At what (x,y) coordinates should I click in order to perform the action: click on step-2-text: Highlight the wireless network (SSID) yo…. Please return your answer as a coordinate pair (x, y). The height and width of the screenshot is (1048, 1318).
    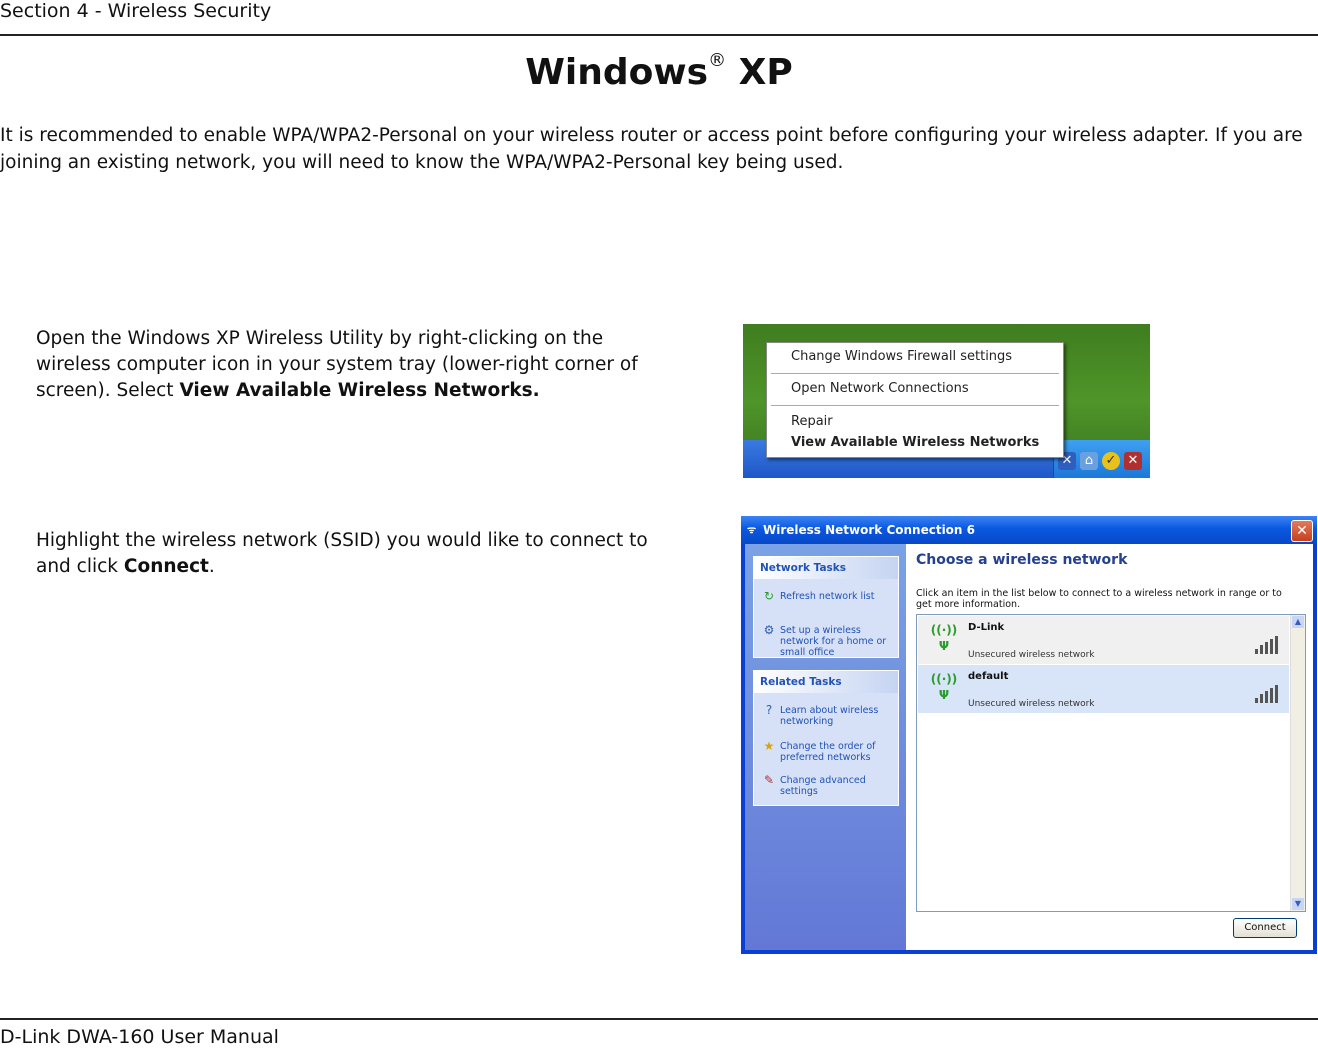
    Looking at the image, I should click on (342, 553).